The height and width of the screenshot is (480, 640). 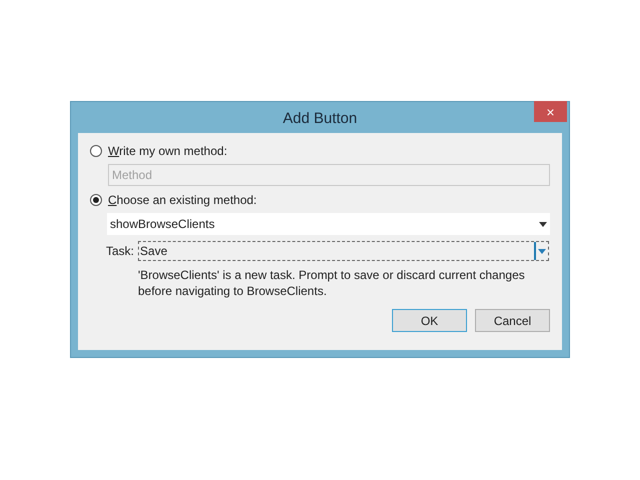 I want to click on task-label: Task:, so click(x=120, y=251).